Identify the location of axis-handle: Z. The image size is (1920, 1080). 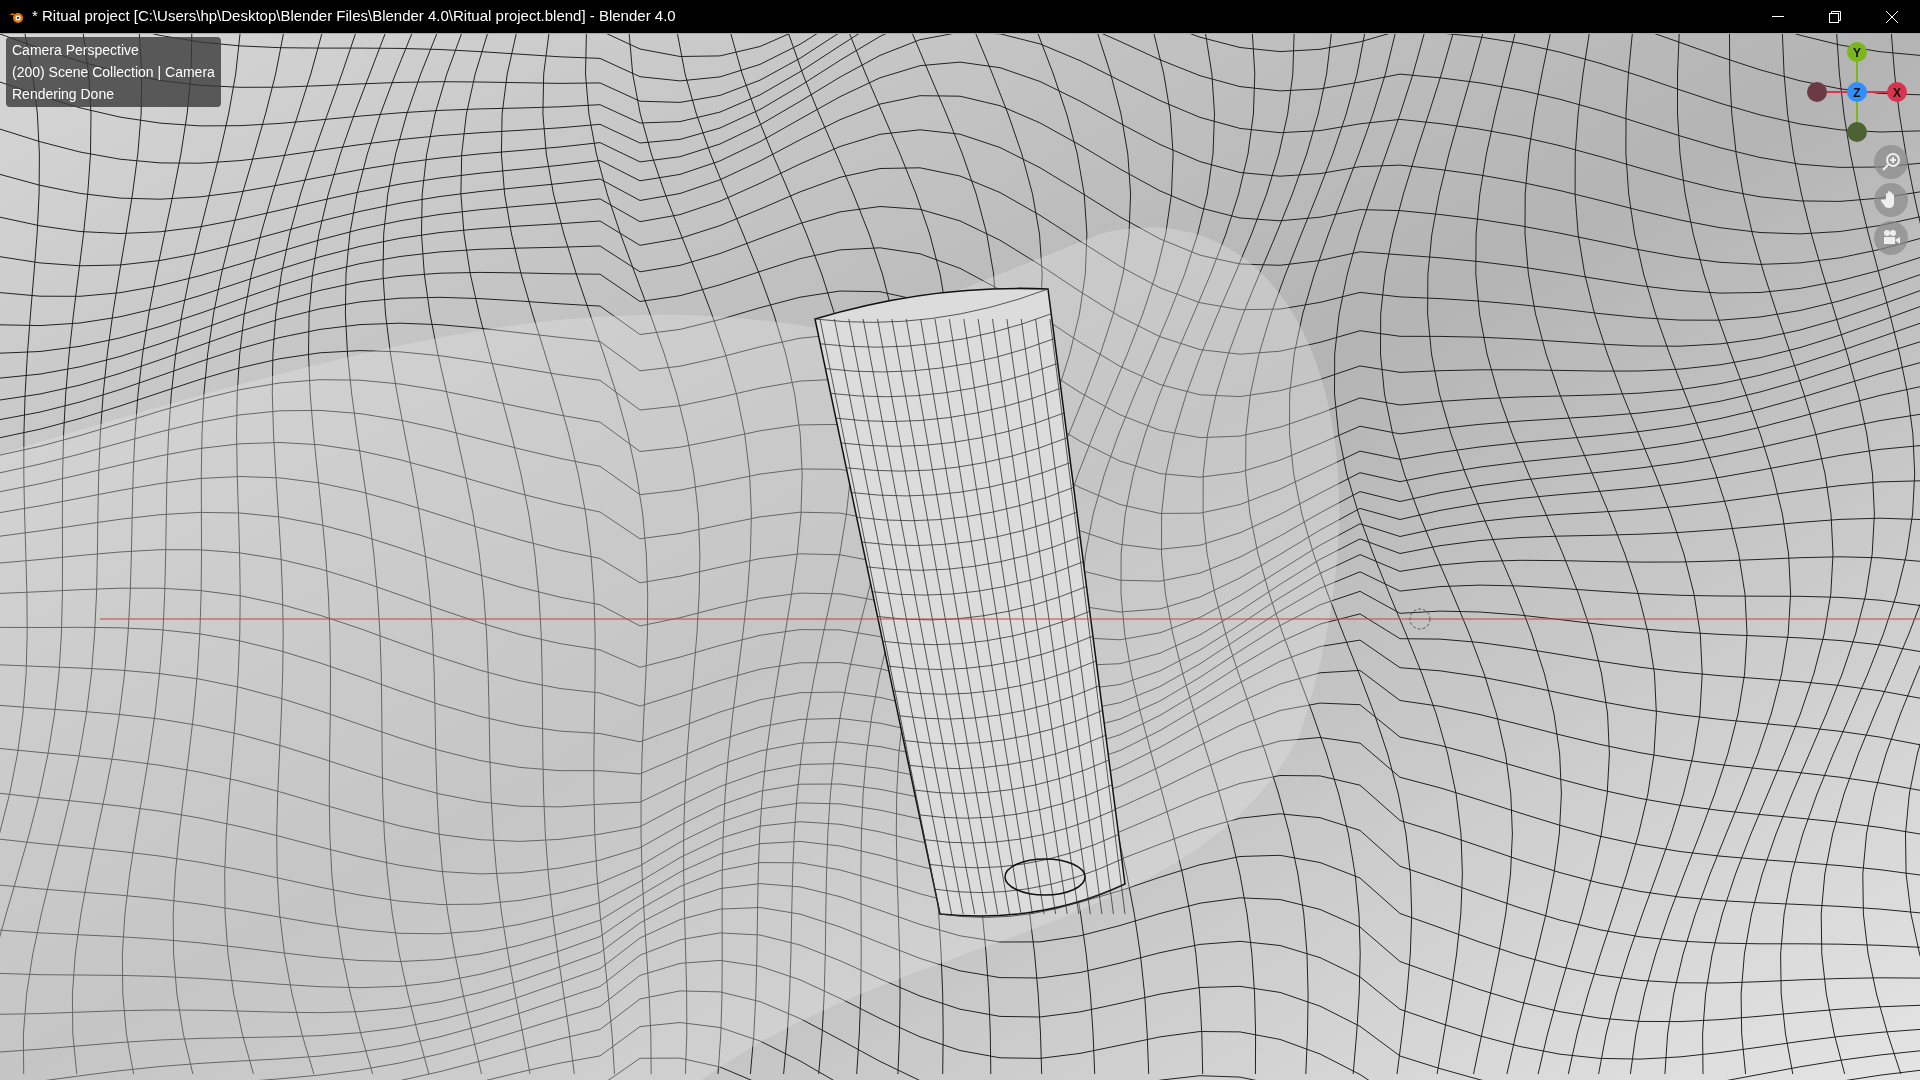
(1857, 92).